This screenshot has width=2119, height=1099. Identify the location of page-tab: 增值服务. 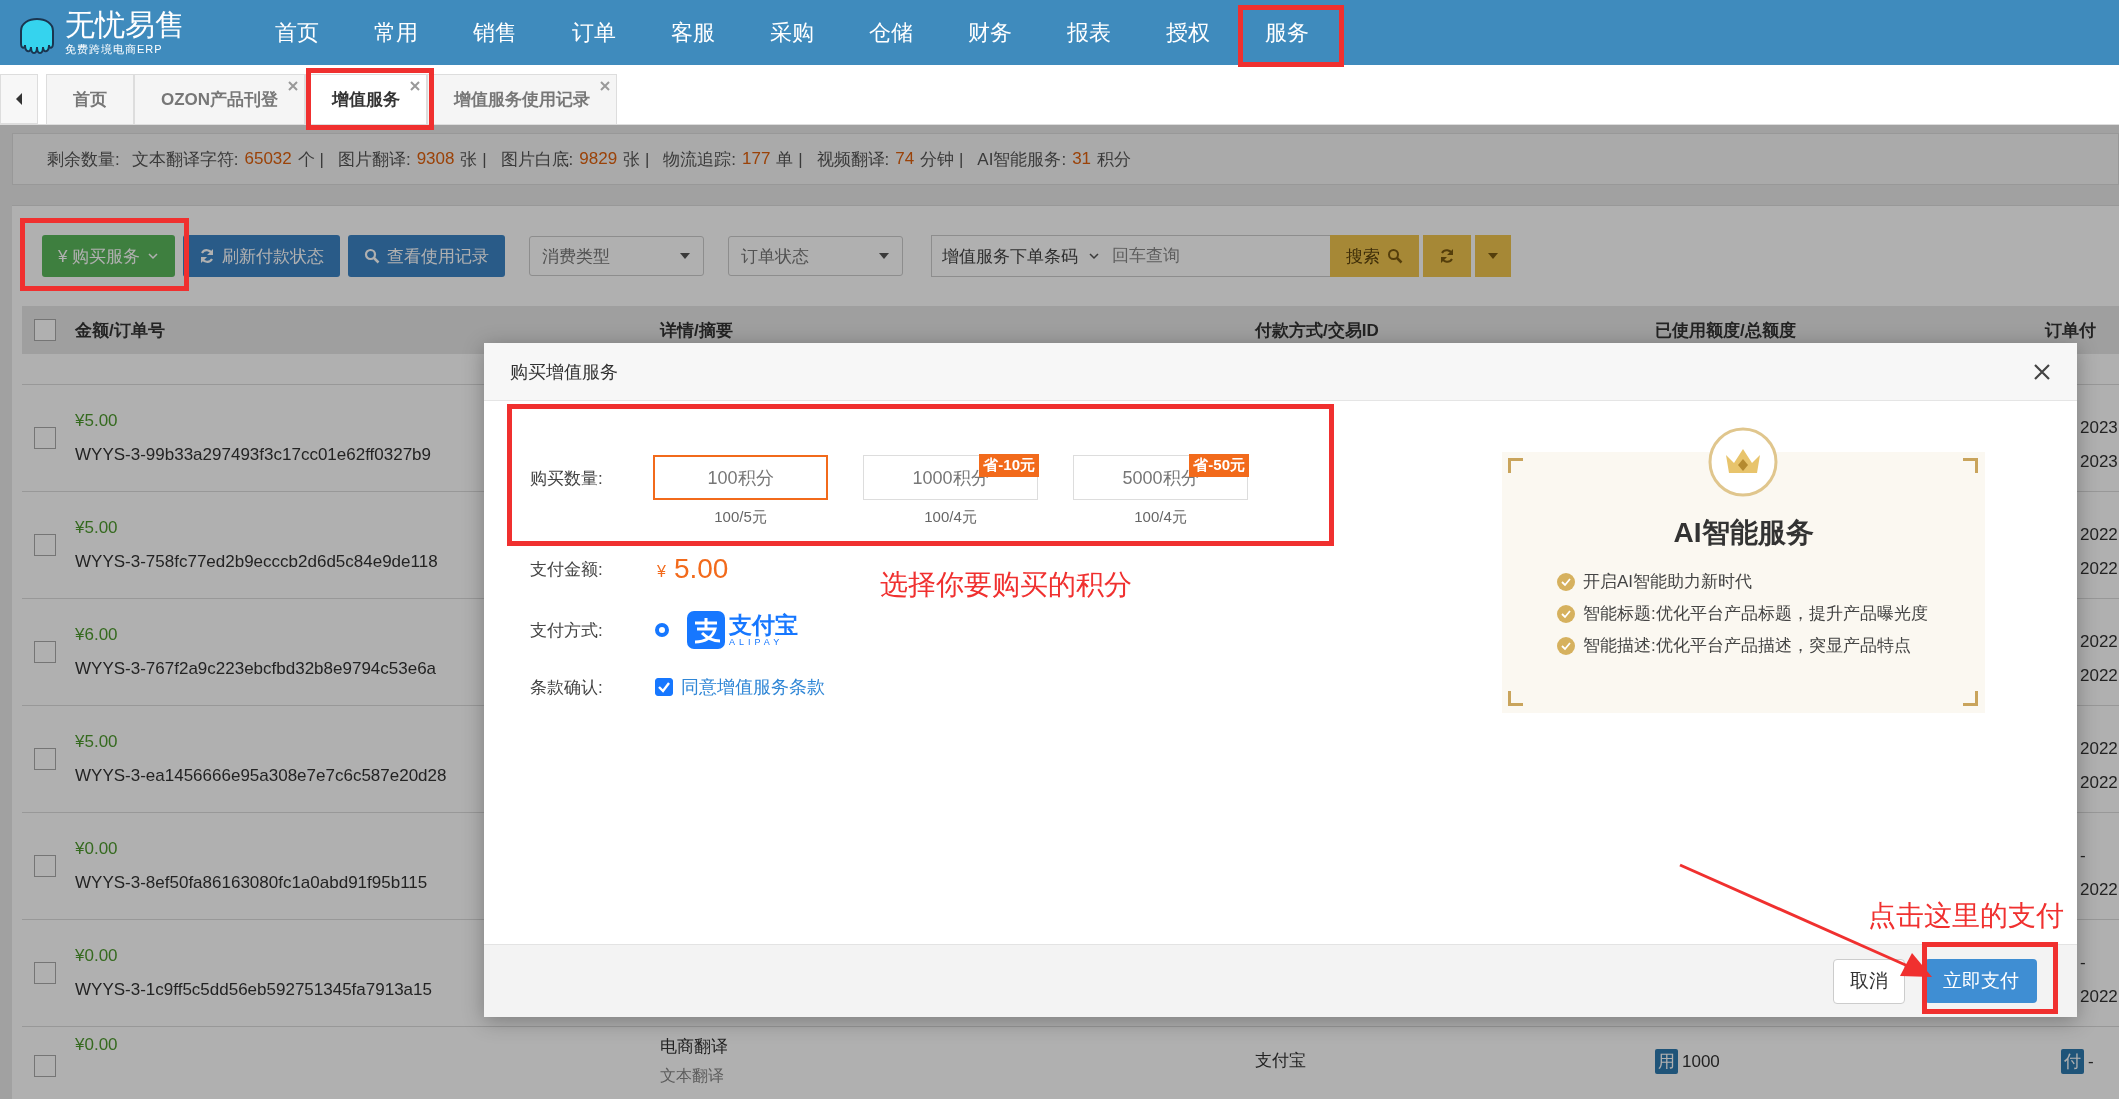
(366, 99).